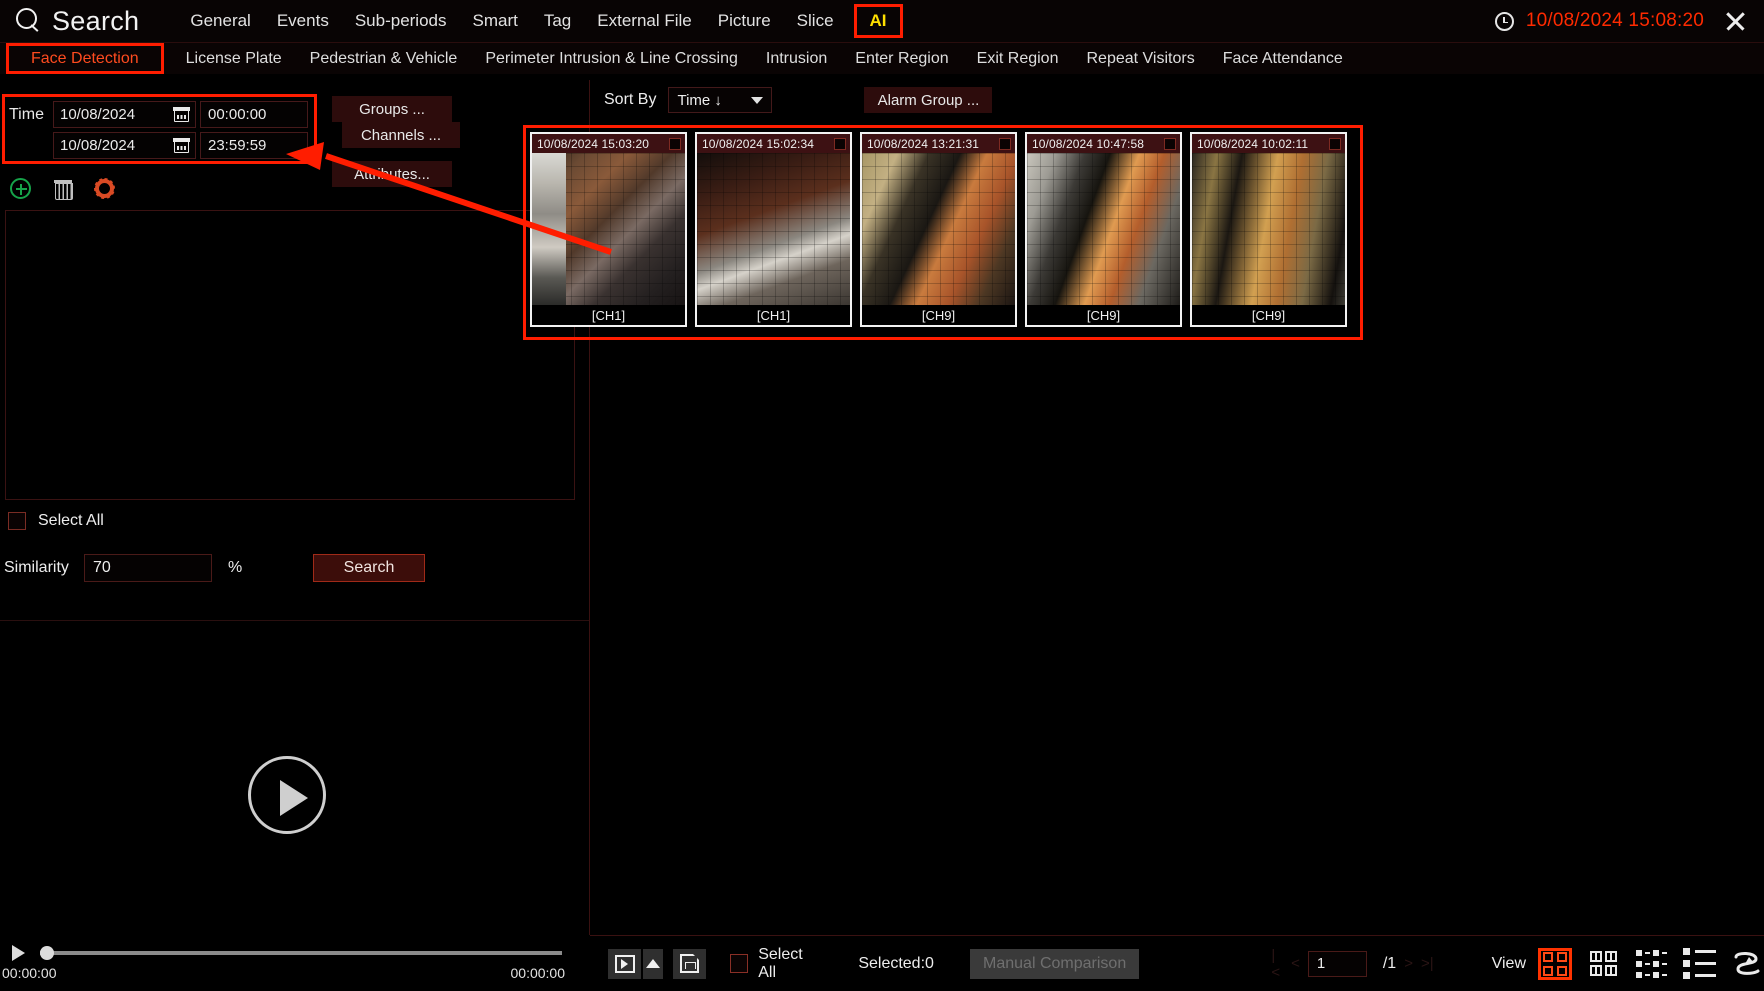 Image resolution: width=1764 pixels, height=991 pixels. What do you see at coordinates (1268, 229) in the screenshot?
I see `result-card: 10/08/2024 10:02:11 [CH9]` at bounding box center [1268, 229].